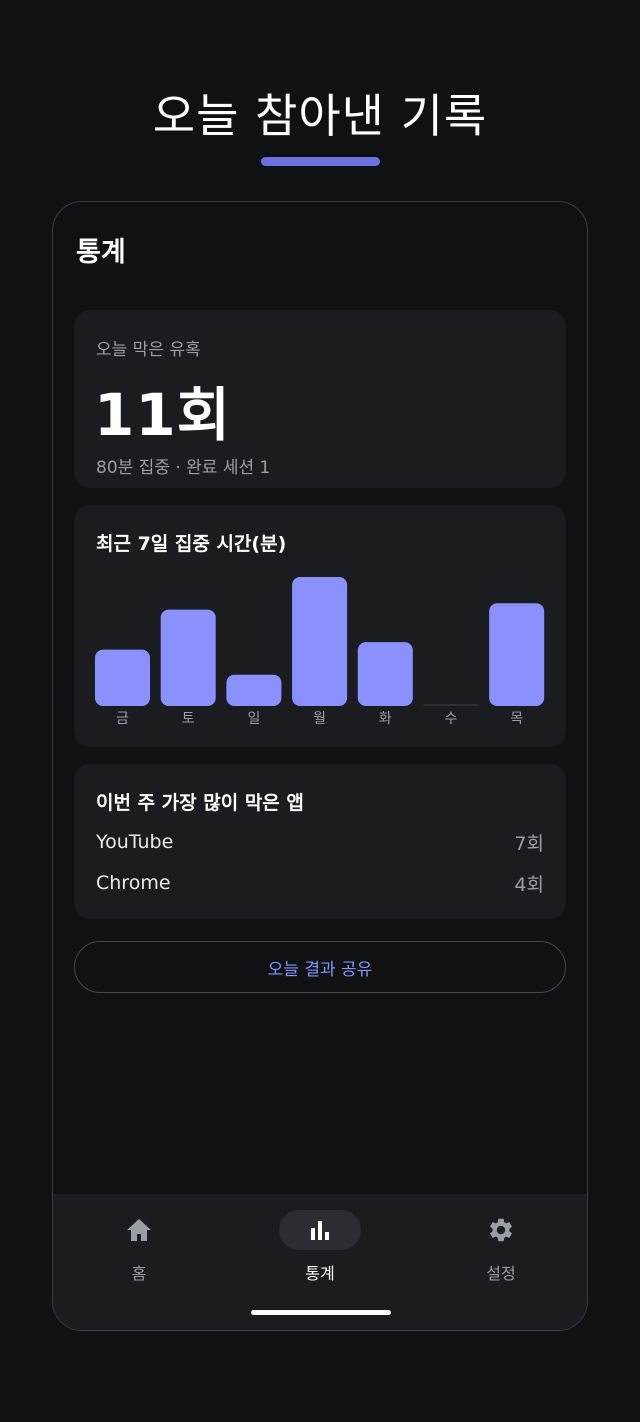 Image resolution: width=640 pixels, height=1422 pixels. What do you see at coordinates (516, 719) in the screenshot?
I see `chart-tick-label: 목` at bounding box center [516, 719].